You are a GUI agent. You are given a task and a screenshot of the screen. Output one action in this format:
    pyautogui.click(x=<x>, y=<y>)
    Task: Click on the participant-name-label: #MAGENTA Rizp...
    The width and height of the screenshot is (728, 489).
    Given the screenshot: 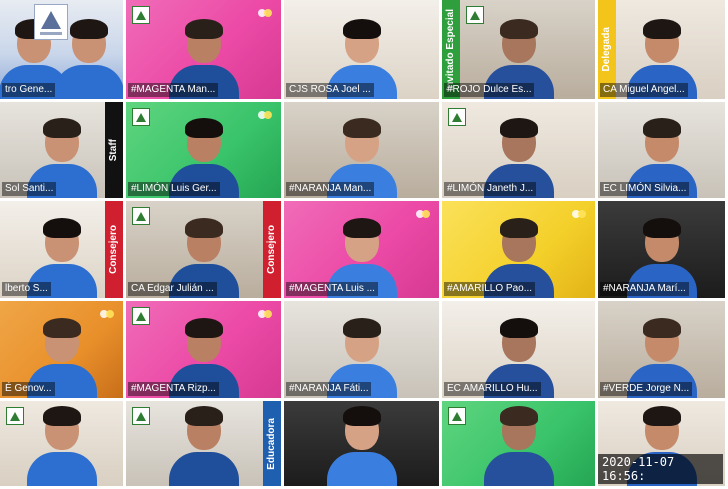 What is the action you would take?
    pyautogui.click(x=173, y=389)
    